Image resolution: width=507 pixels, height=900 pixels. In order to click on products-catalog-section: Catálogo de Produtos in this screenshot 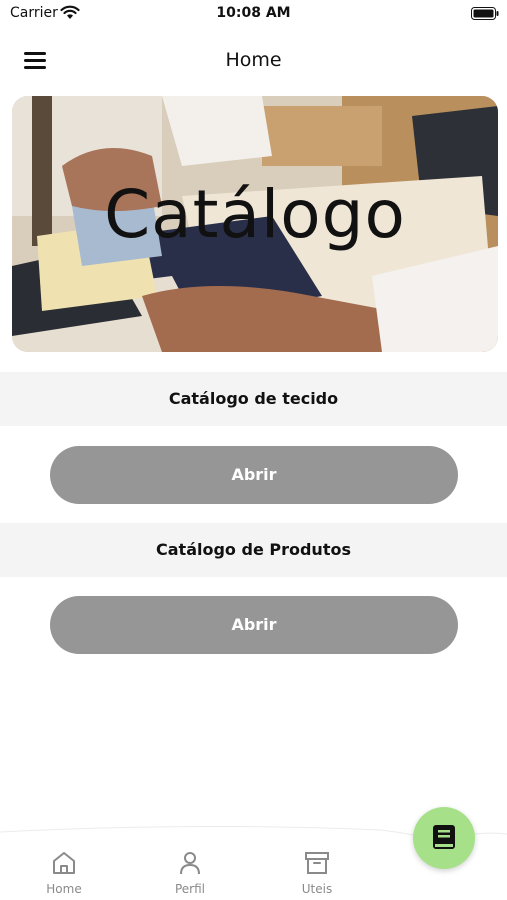, I will do `click(253, 550)`.